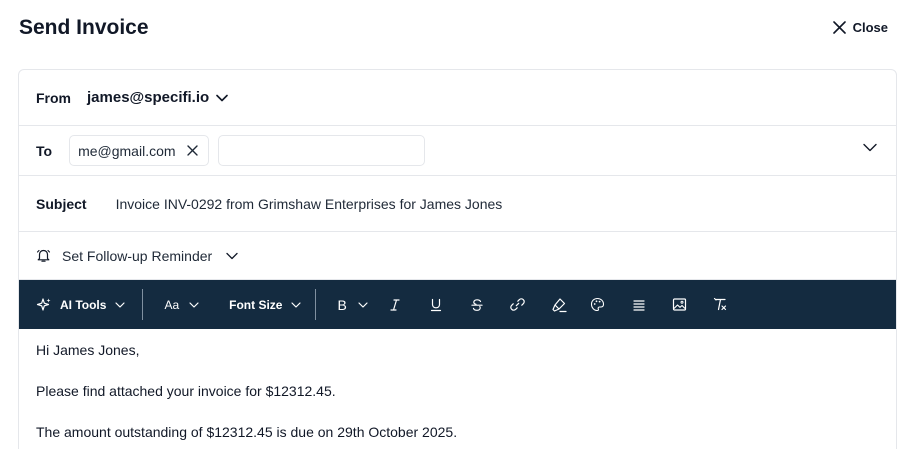  I want to click on ai-tools-dropdown: AI Tools, so click(81, 305).